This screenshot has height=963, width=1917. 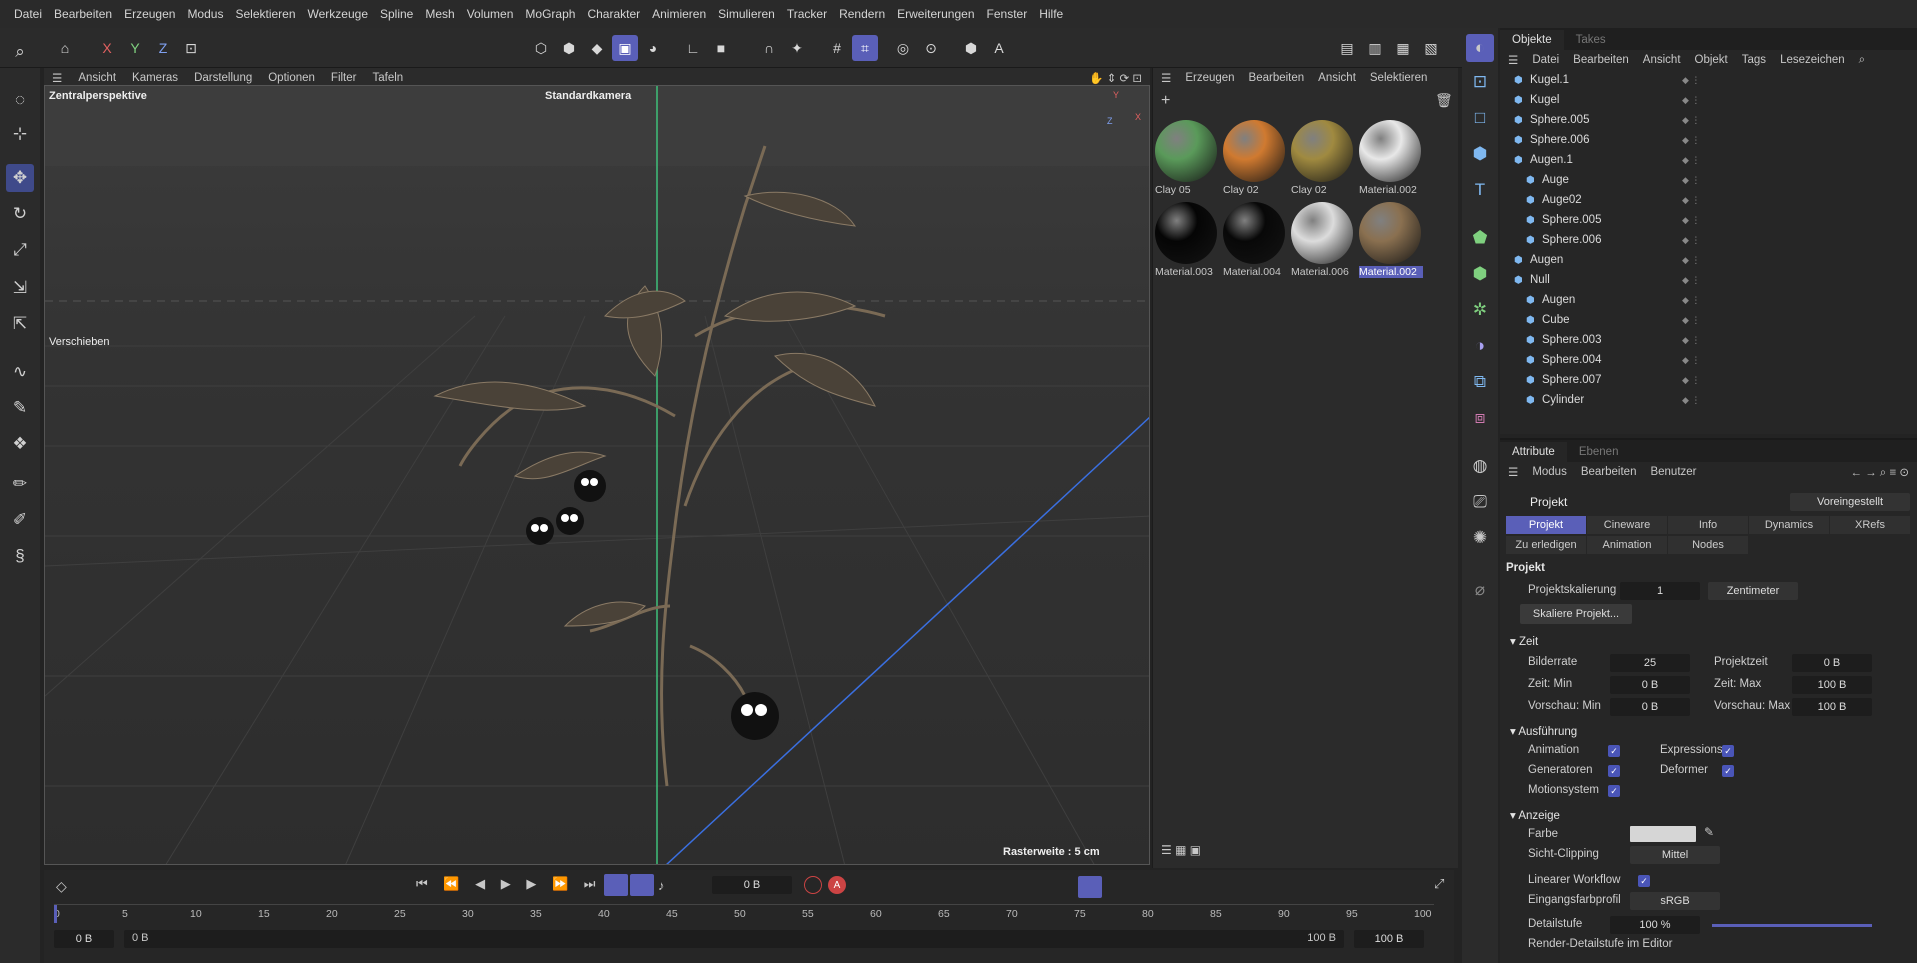 I want to click on x-axis-toggle: X, so click(x=107, y=48).